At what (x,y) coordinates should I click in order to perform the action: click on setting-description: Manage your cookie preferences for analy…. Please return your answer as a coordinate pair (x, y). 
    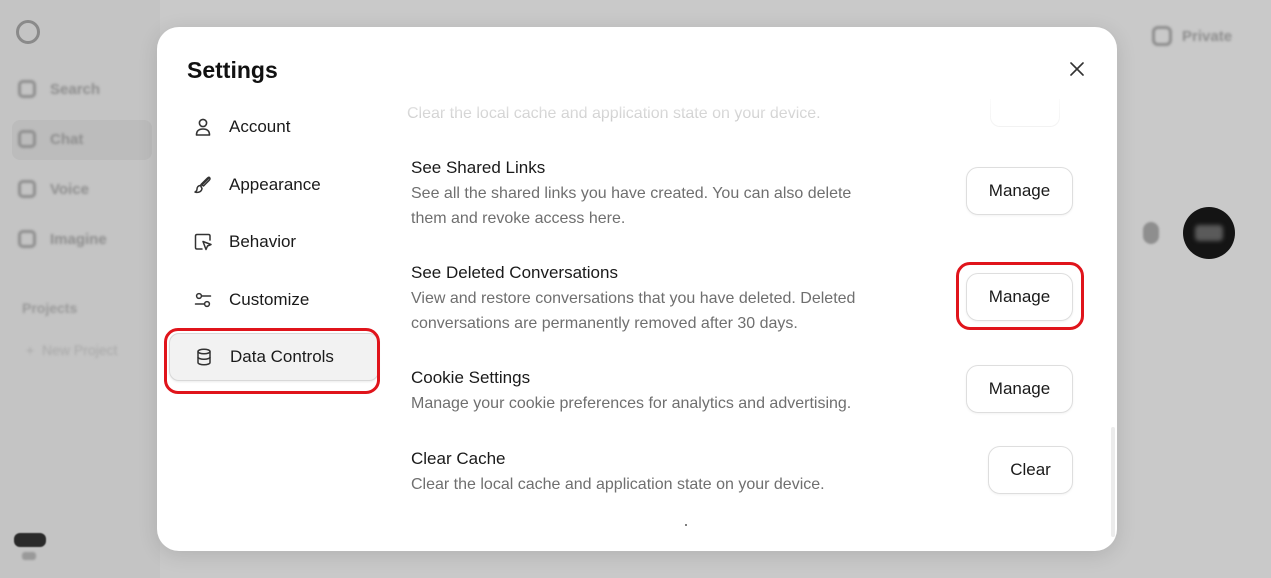
    Looking at the image, I should click on (631, 403).